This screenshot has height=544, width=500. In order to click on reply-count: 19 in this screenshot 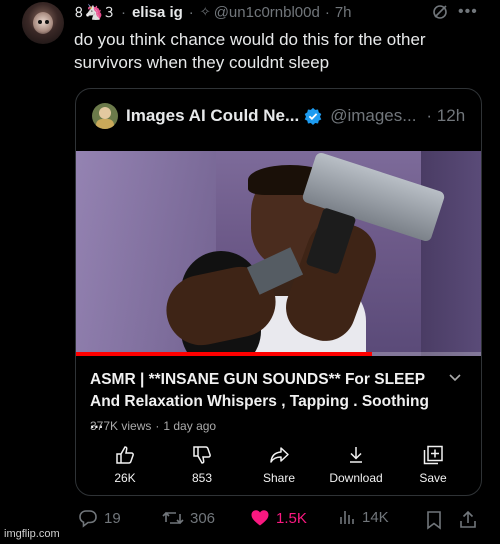, I will do `click(112, 518)`.